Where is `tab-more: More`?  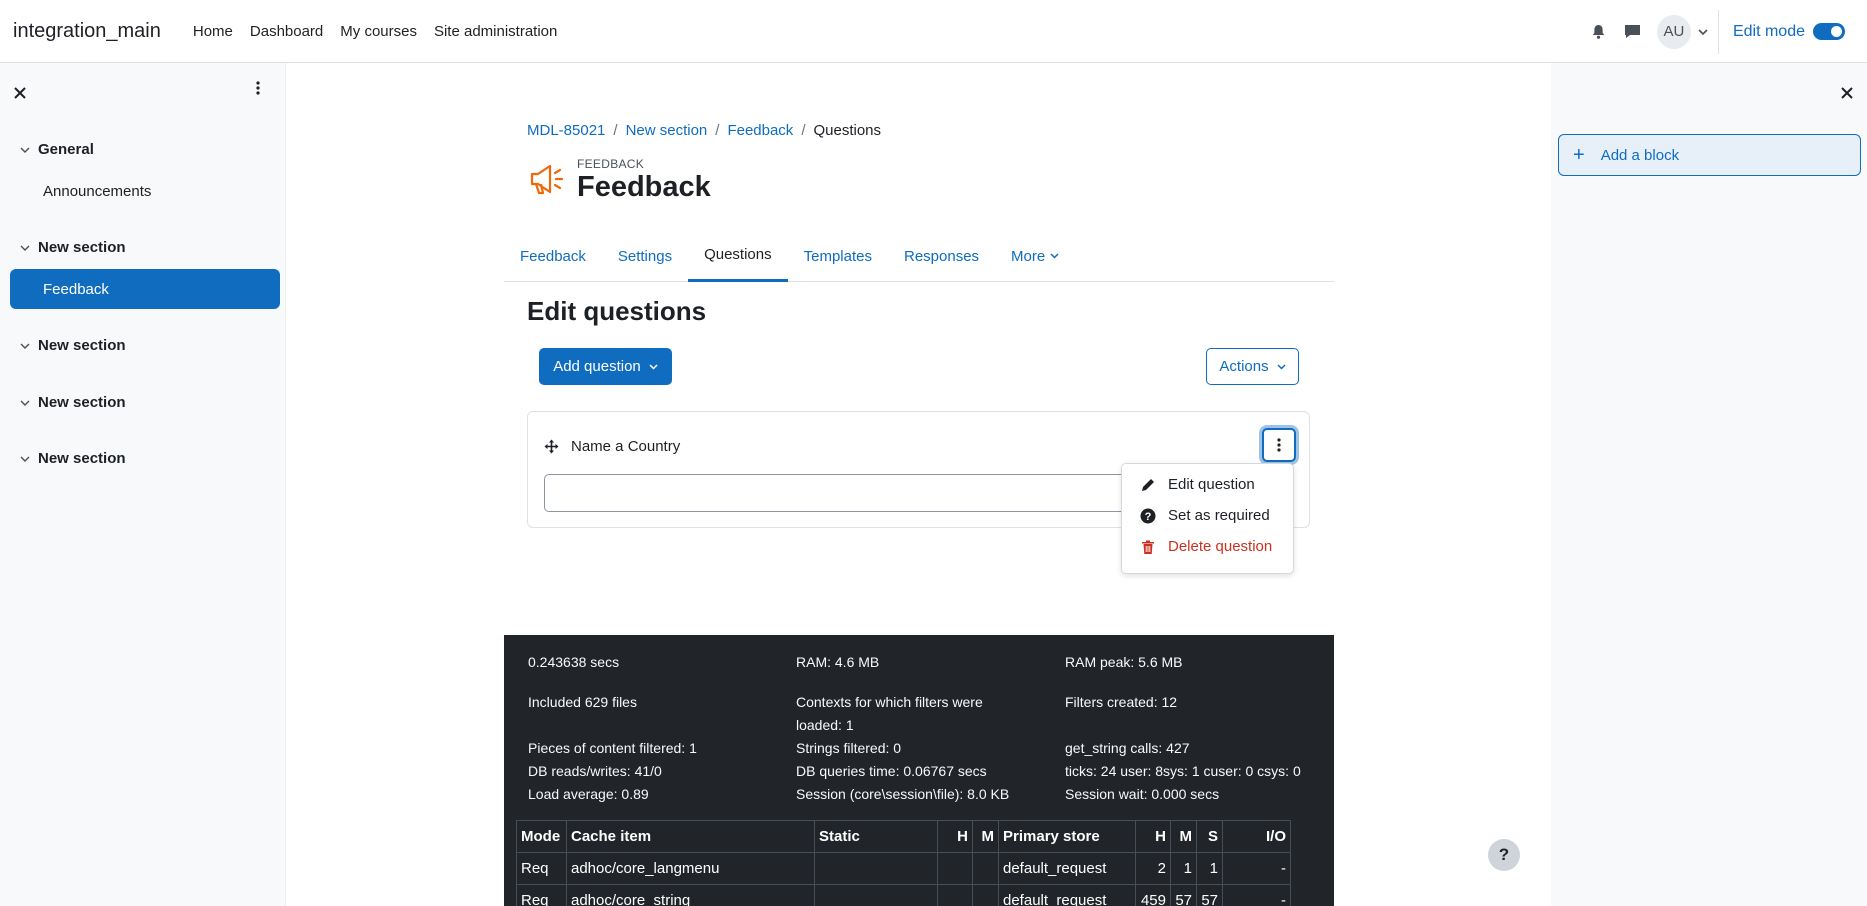
tab-more: More is located at coordinates (1035, 256).